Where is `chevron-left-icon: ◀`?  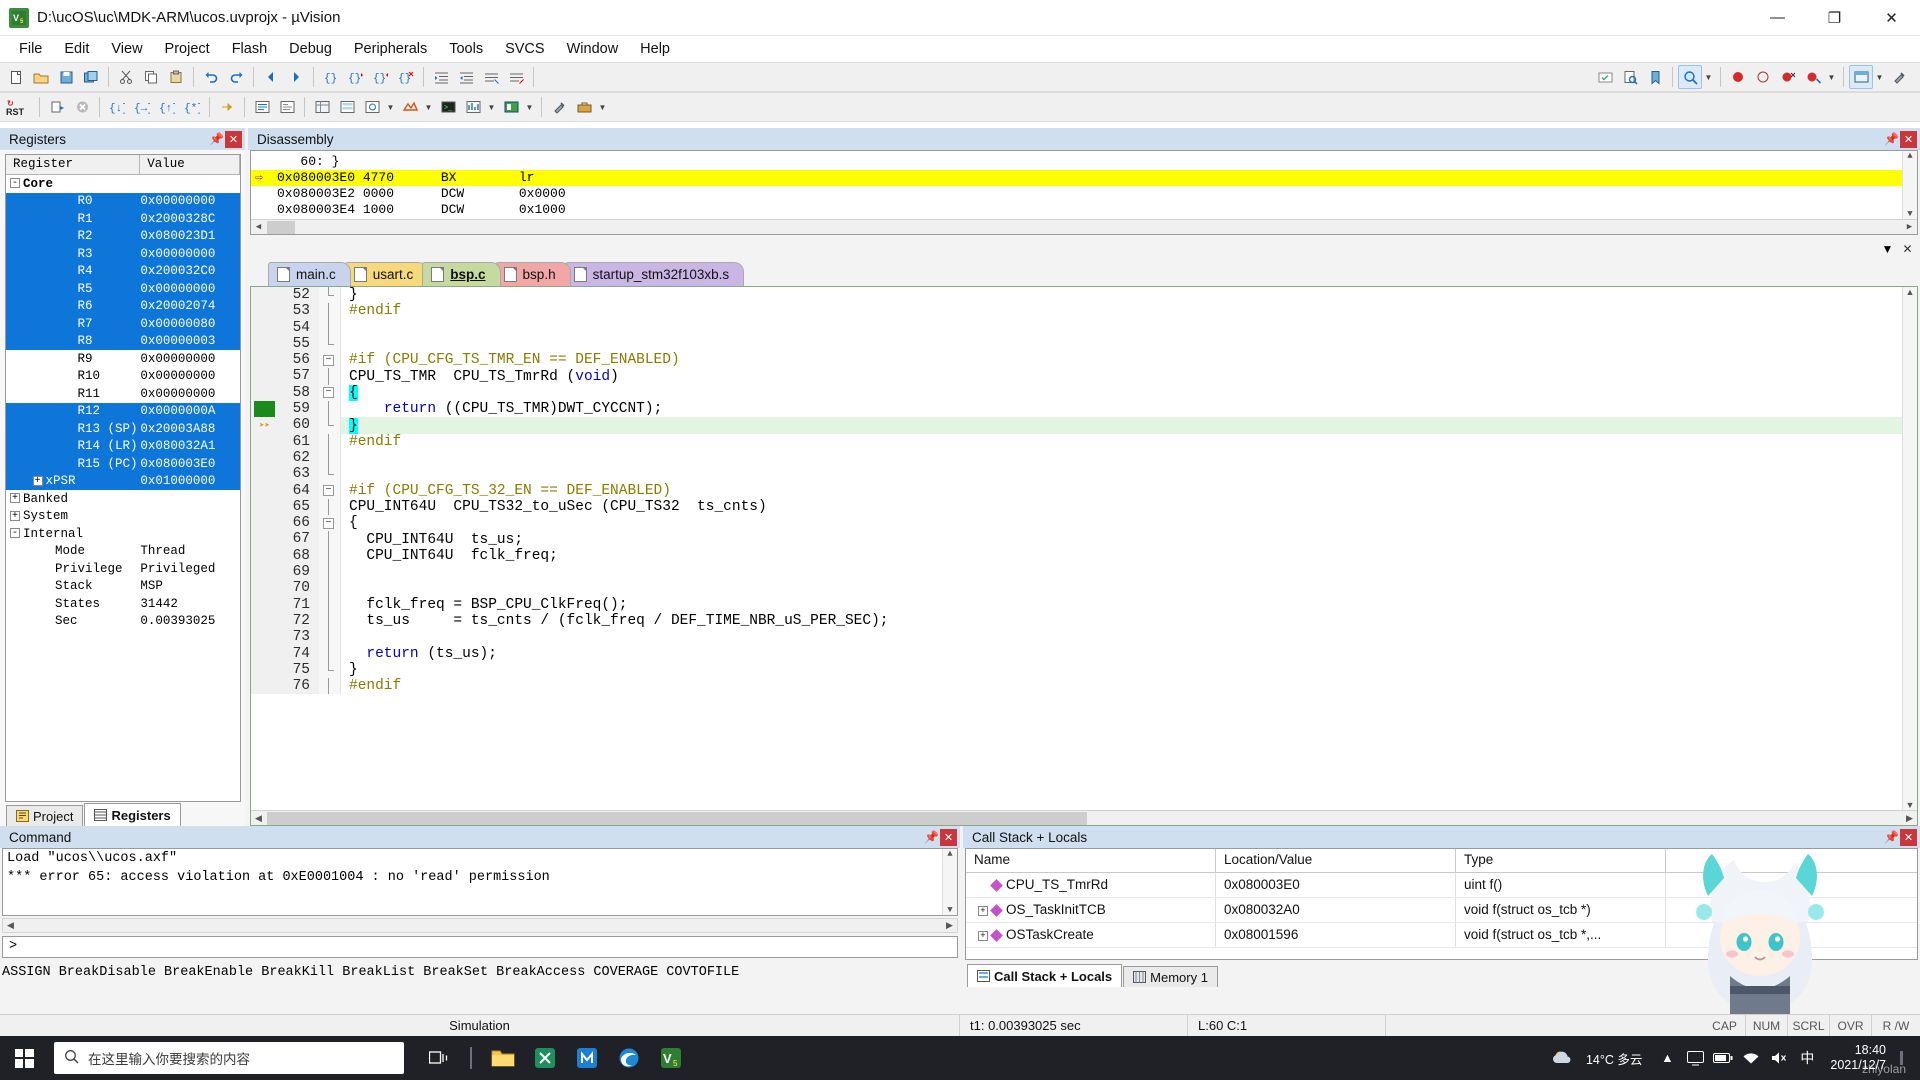 chevron-left-icon: ◀ is located at coordinates (10, 925).